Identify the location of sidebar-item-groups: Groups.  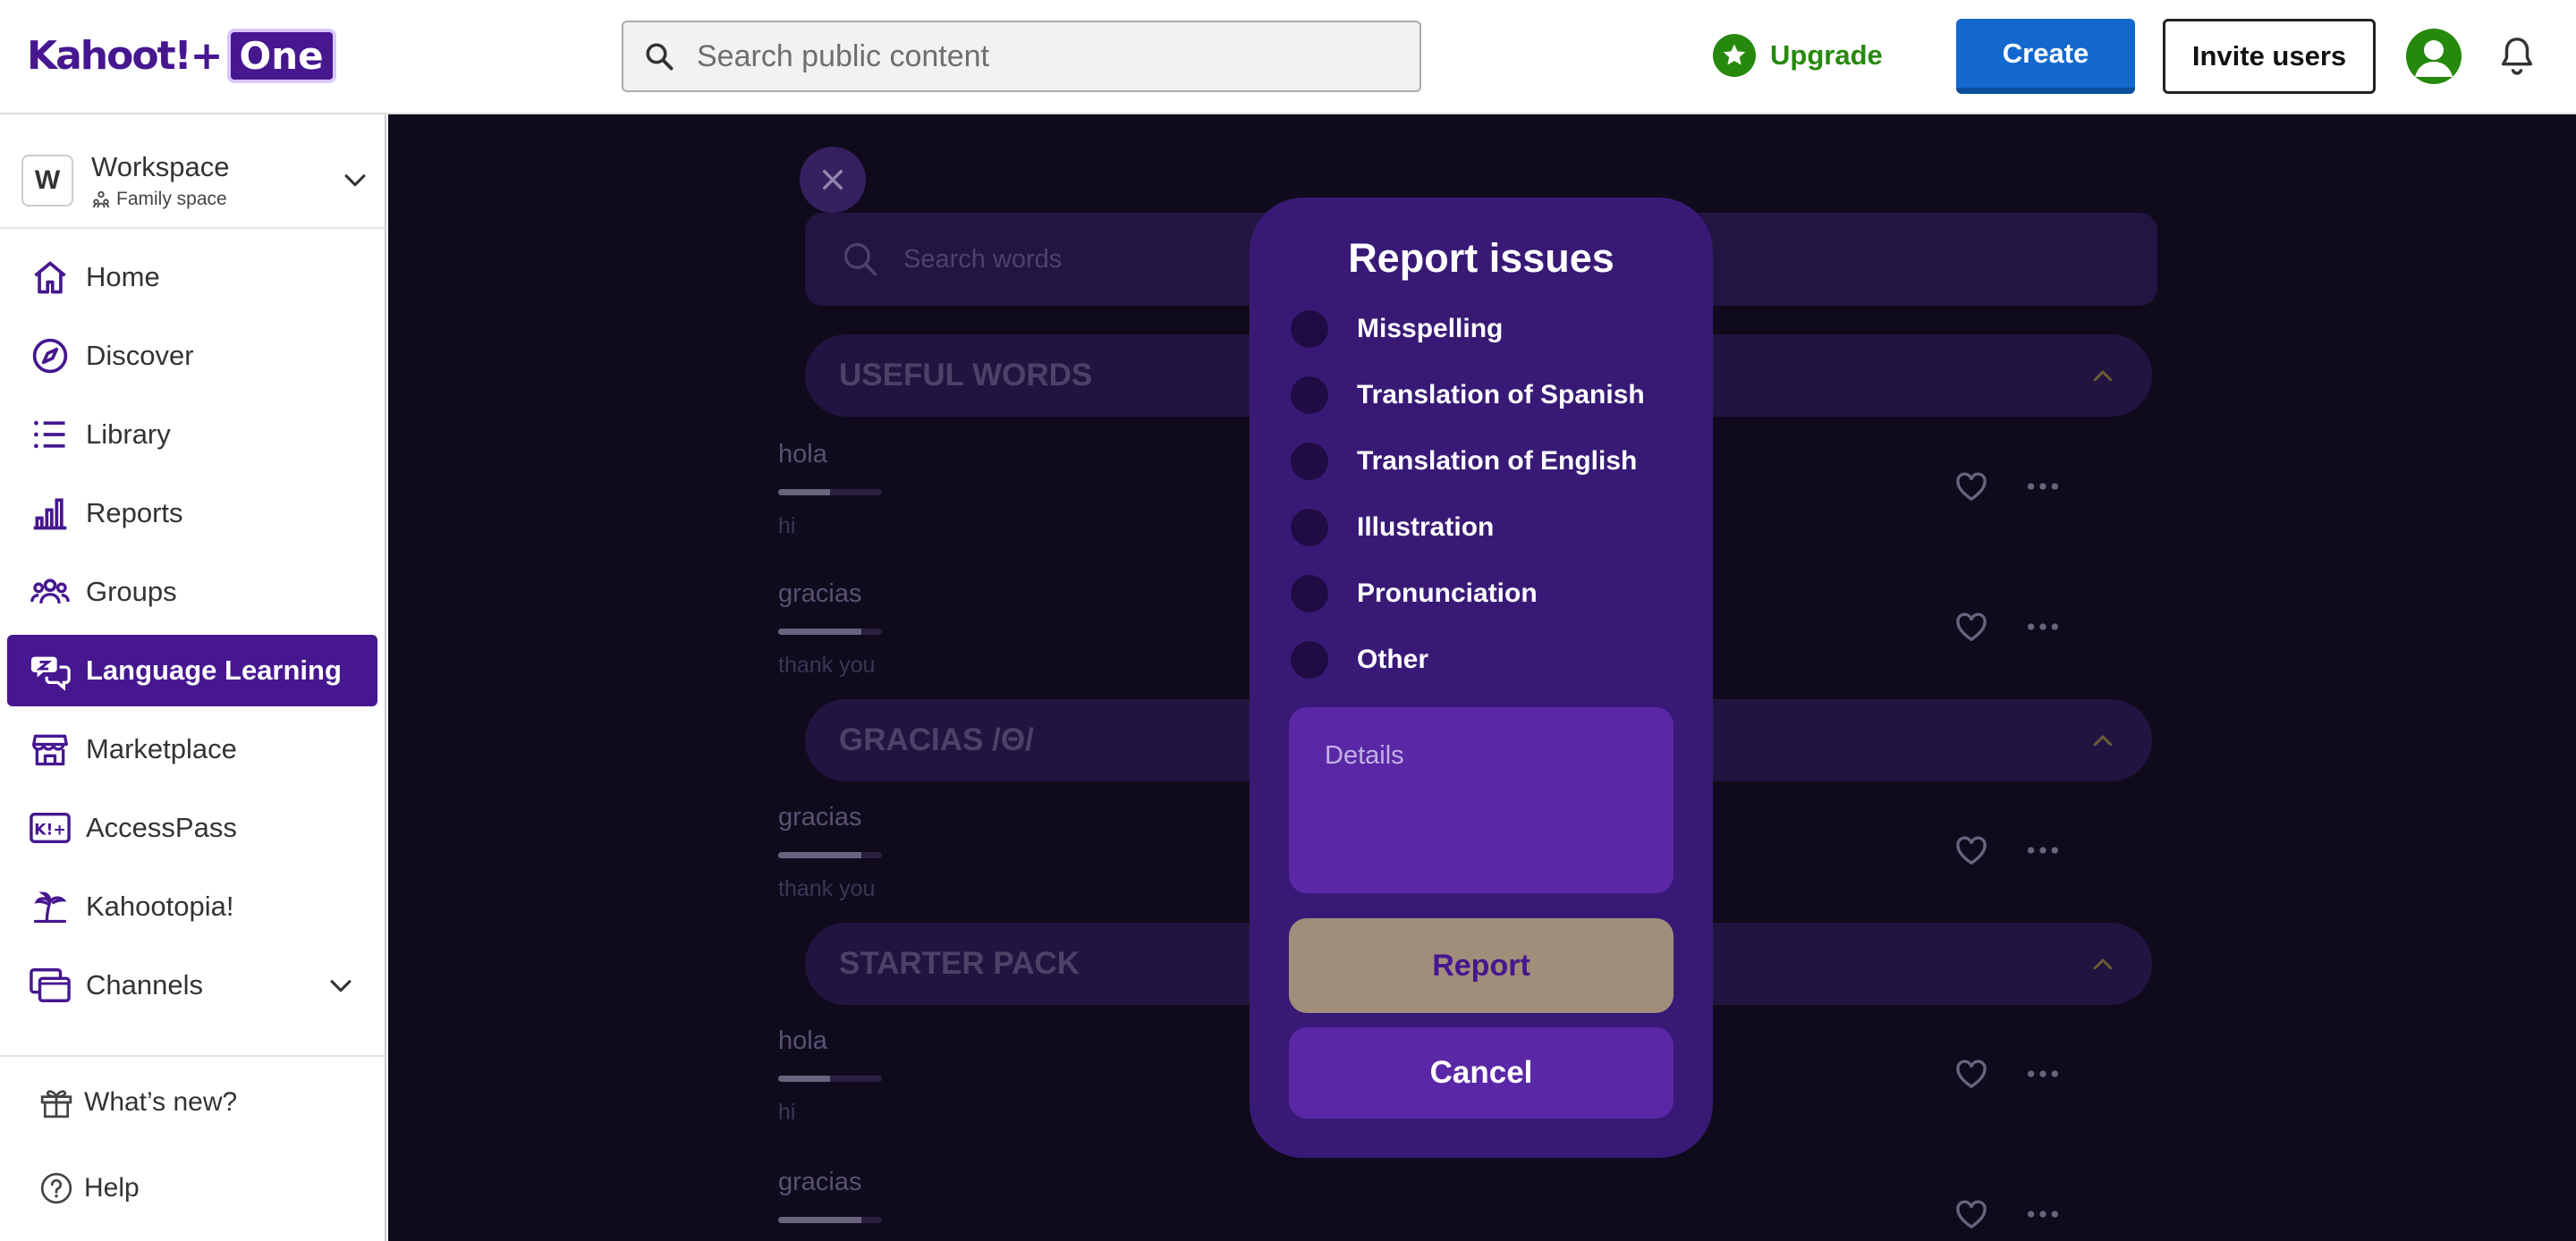
(192, 592).